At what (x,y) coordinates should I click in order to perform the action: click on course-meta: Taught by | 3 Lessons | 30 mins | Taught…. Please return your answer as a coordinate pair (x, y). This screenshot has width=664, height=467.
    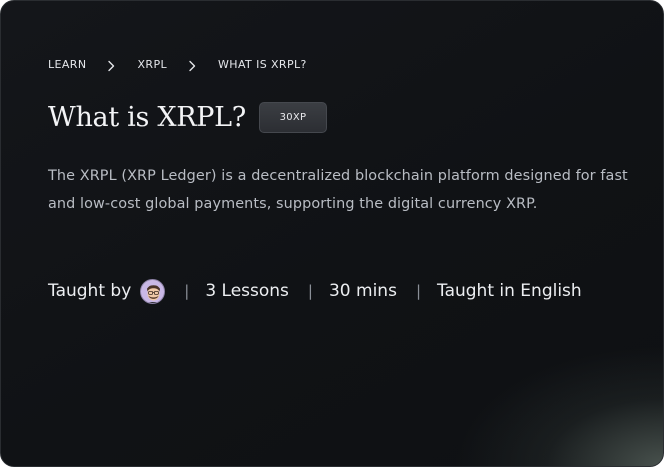
    Looking at the image, I should click on (315, 291).